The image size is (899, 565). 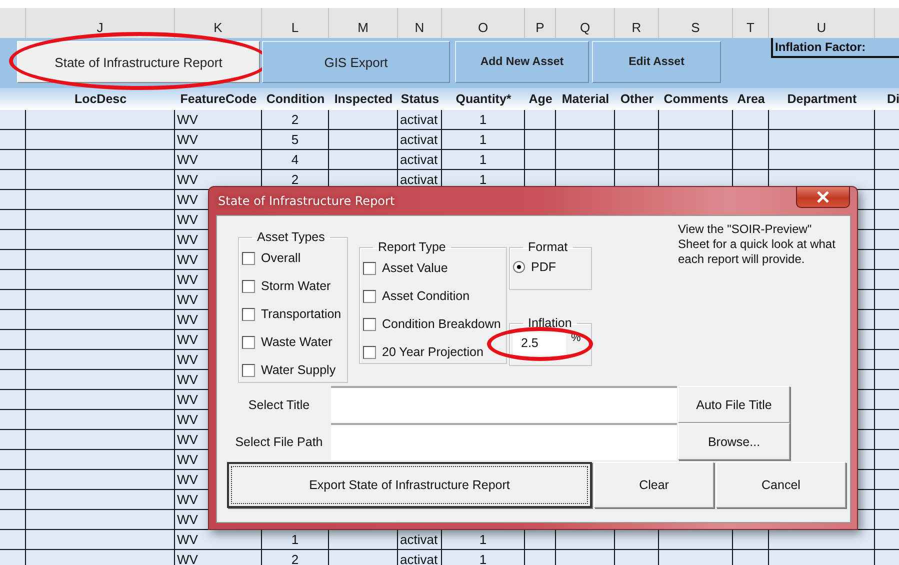 I want to click on toolbar-button: GIS Export, so click(x=356, y=62).